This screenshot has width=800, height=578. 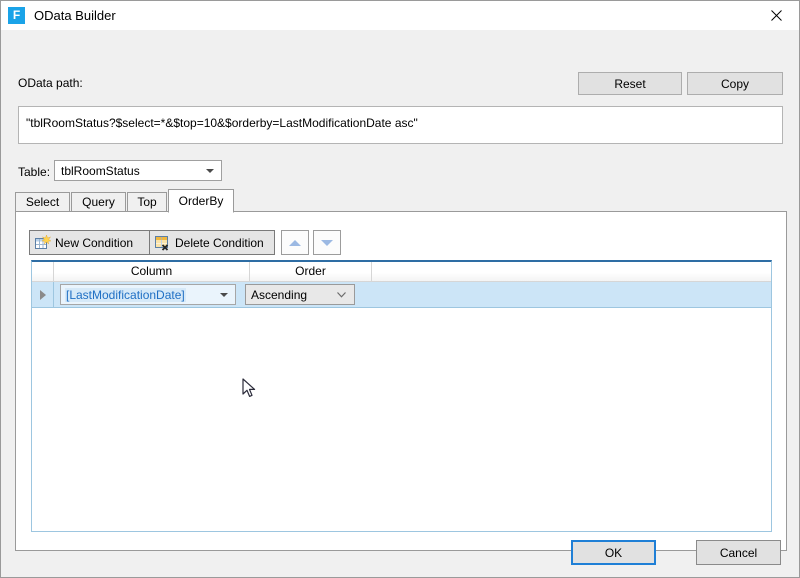 What do you see at coordinates (147, 202) in the screenshot?
I see `tab-top: Top` at bounding box center [147, 202].